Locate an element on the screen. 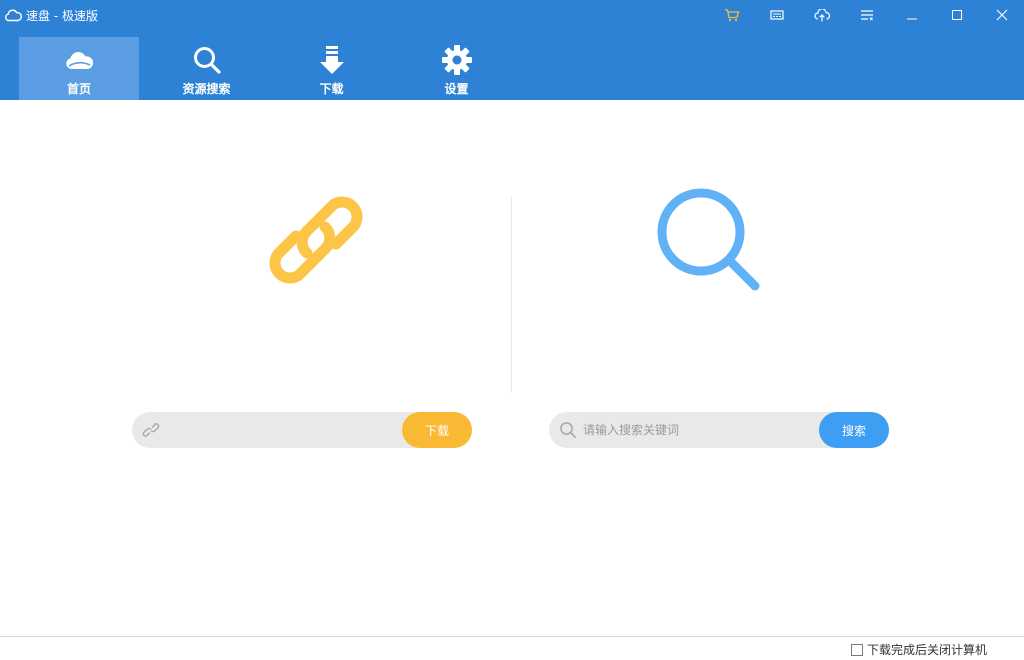 The image size is (1024, 660). tab-settings: 设置 is located at coordinates (456, 68).